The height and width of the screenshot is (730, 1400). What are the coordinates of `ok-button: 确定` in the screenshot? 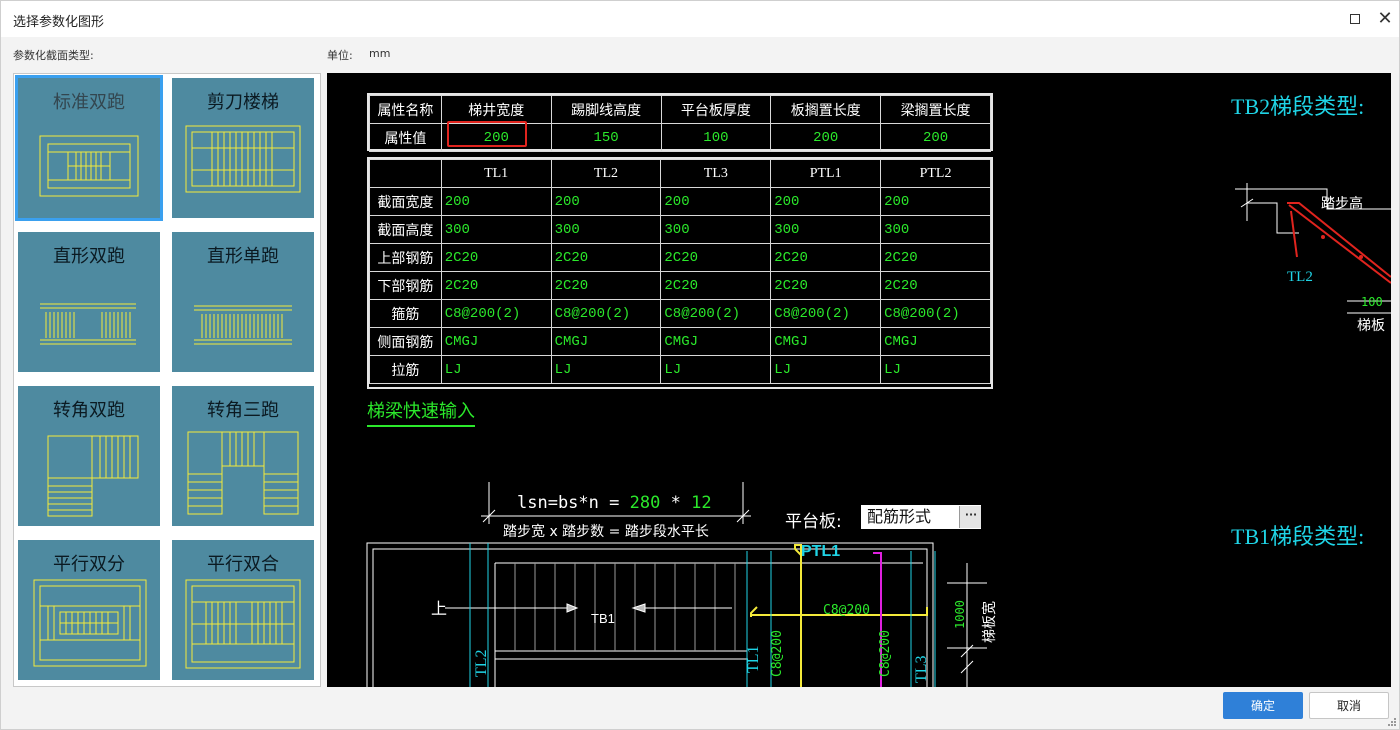 It's located at (1263, 705).